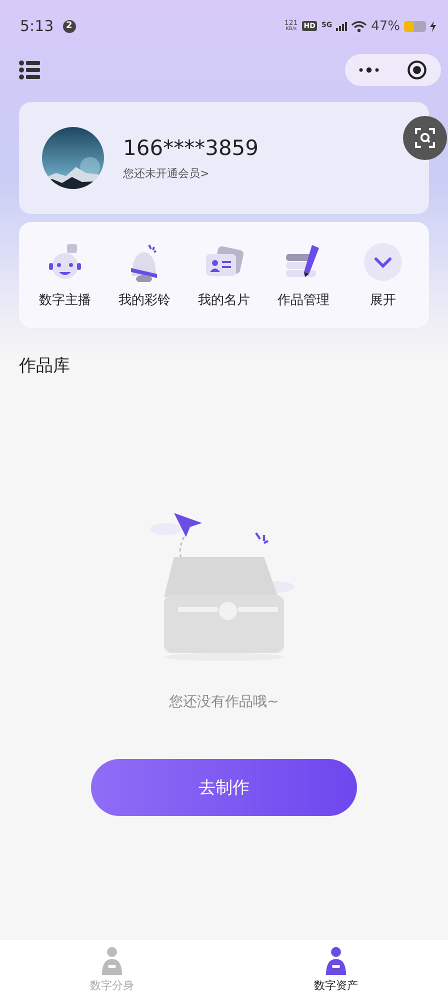  What do you see at coordinates (144, 275) in the screenshot?
I see `shortcut-item: 我的彩铃` at bounding box center [144, 275].